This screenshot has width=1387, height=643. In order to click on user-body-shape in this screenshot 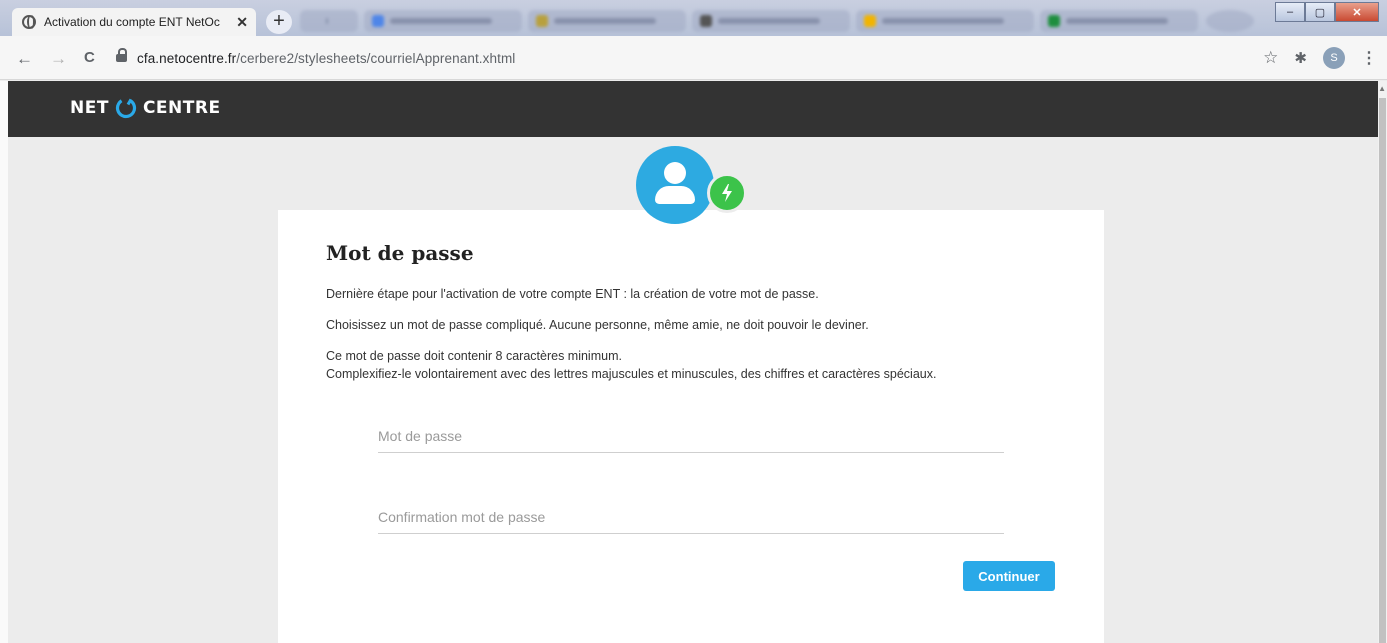, I will do `click(675, 195)`.